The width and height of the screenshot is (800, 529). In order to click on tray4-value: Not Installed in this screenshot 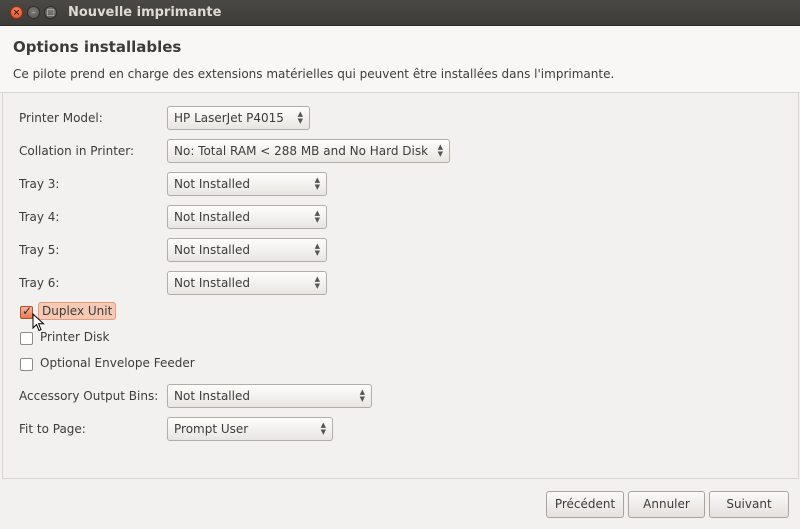, I will do `click(212, 217)`.